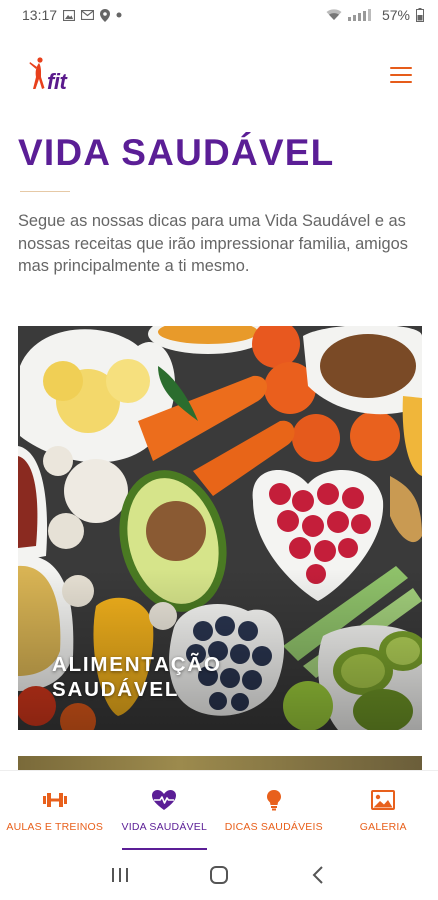 The height and width of the screenshot is (900, 438). Describe the element at coordinates (383, 826) in the screenshot. I see `nav-label: GALERIA` at that location.